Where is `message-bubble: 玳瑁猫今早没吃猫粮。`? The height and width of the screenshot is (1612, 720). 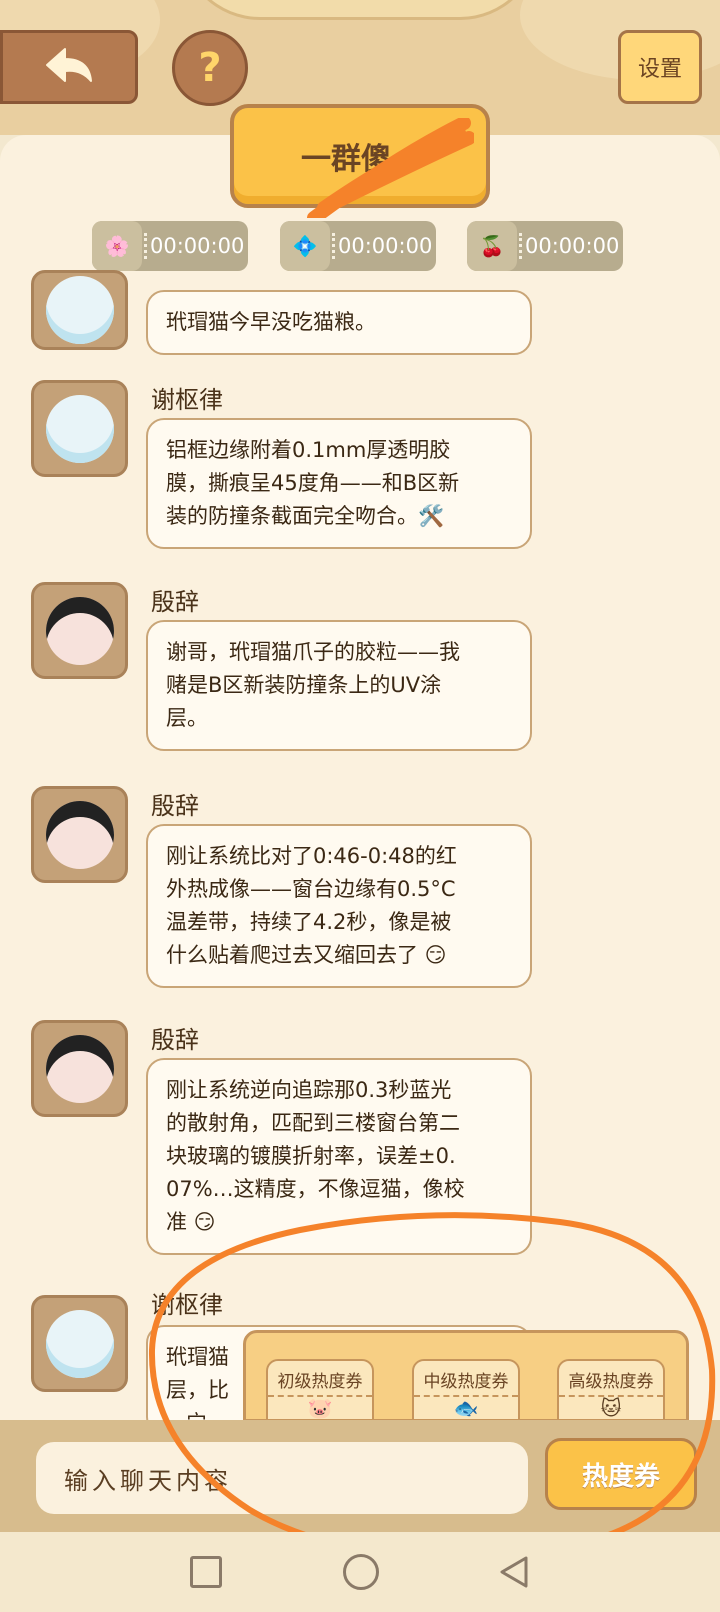 message-bubble: 玳瑁猫今早没吃猫粮。 is located at coordinates (339, 322).